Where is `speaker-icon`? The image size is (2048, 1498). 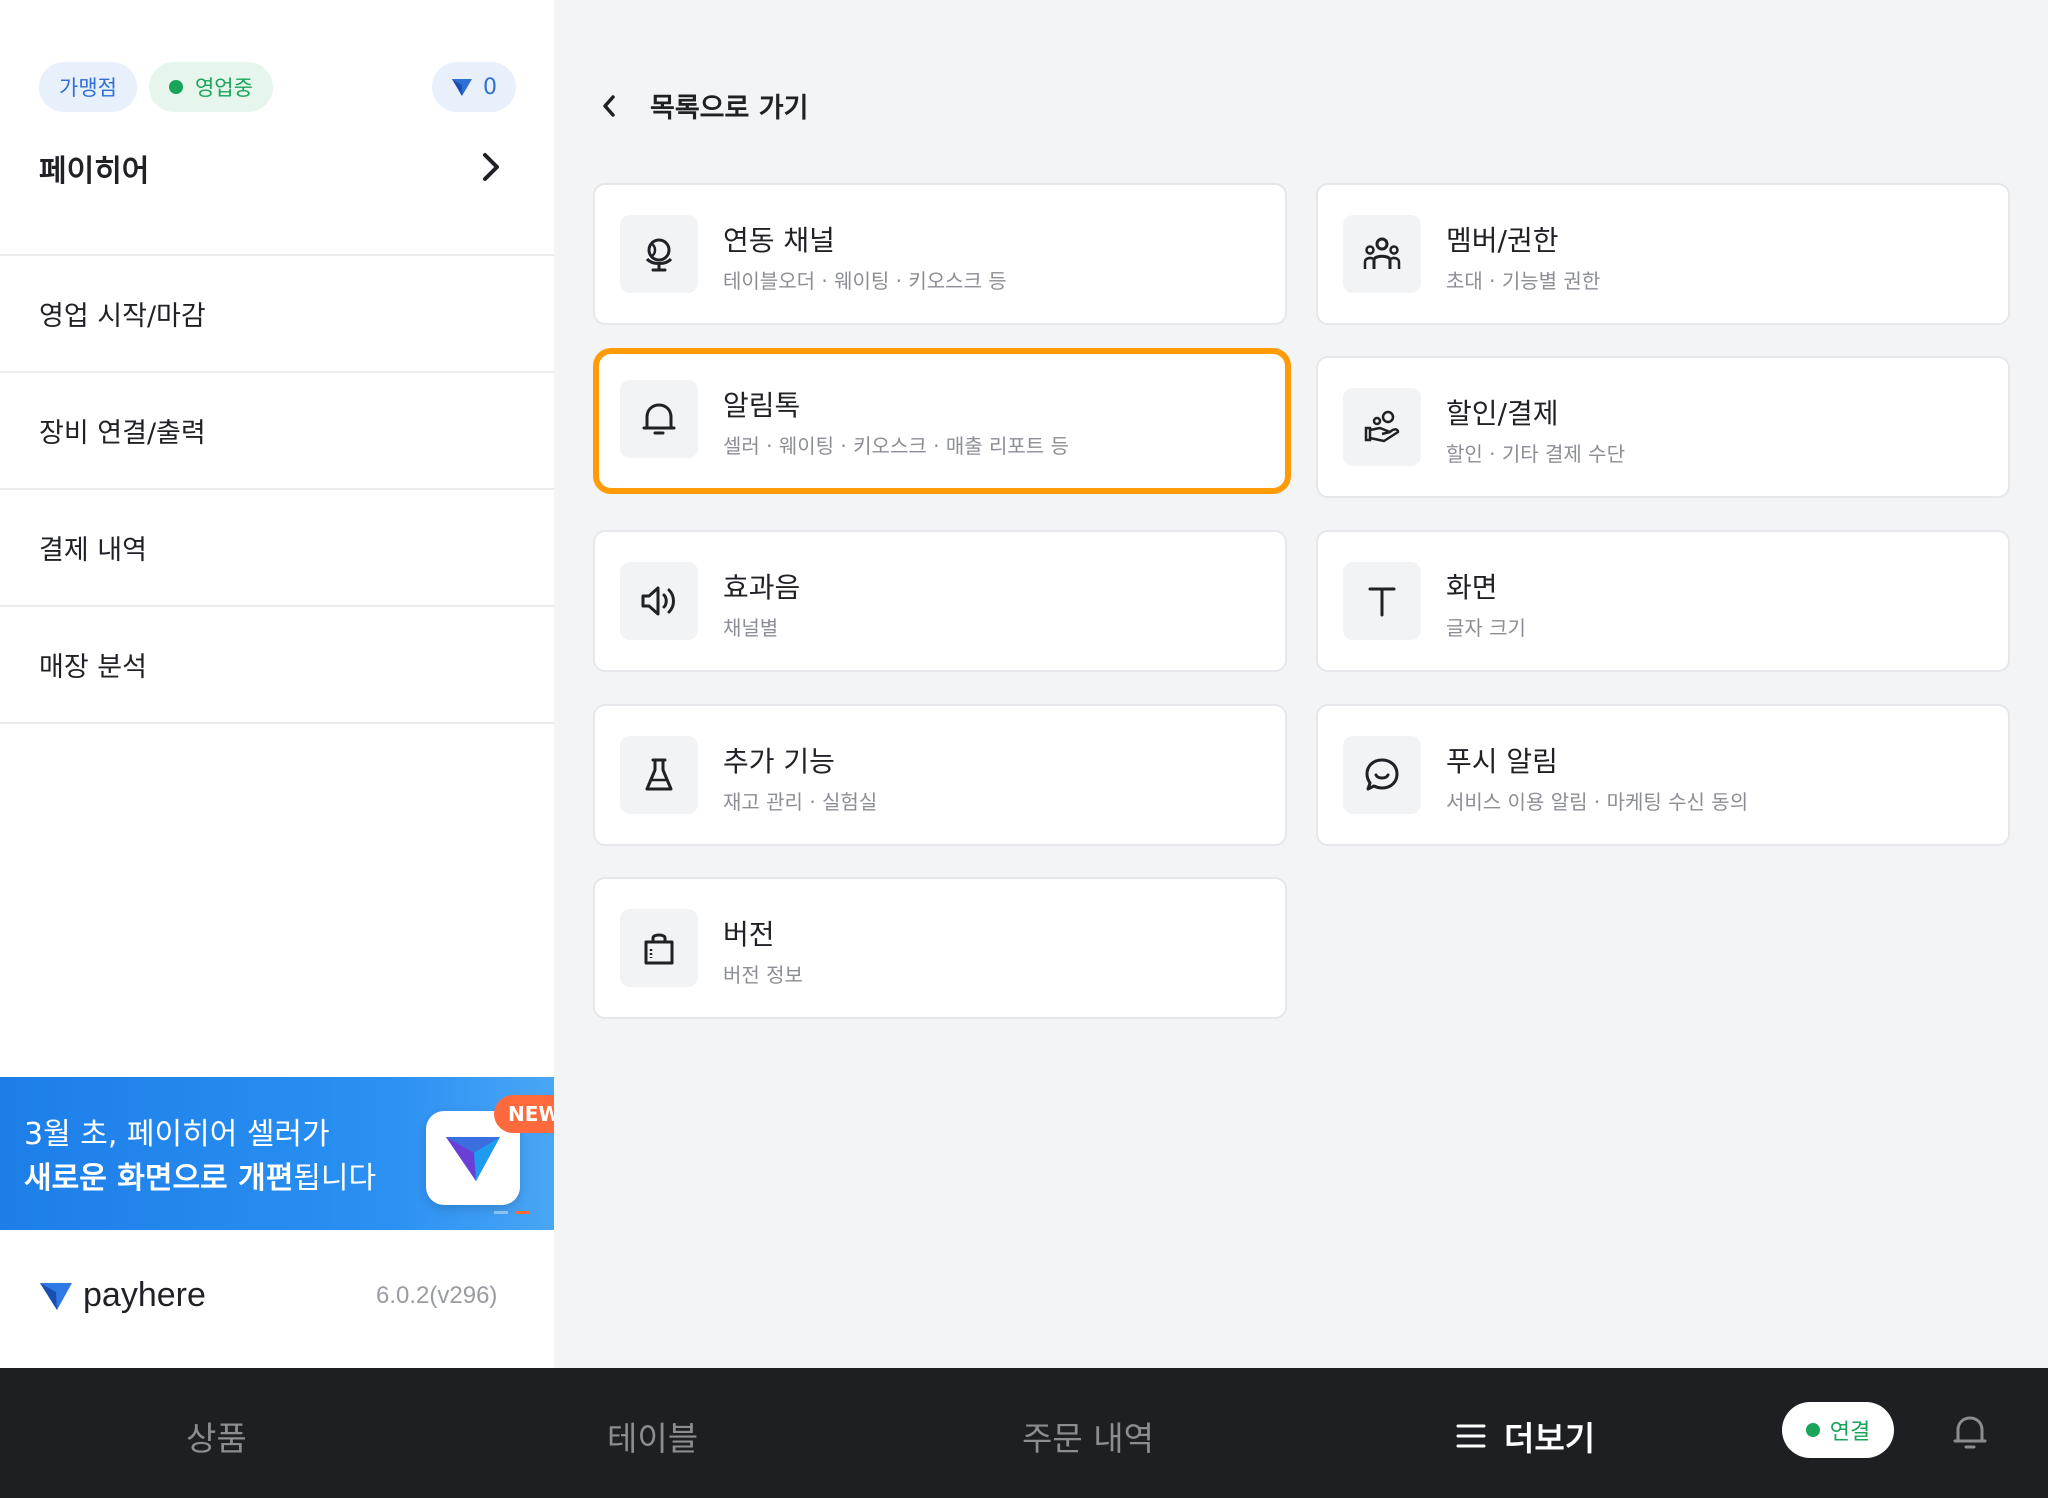 speaker-icon is located at coordinates (659, 601).